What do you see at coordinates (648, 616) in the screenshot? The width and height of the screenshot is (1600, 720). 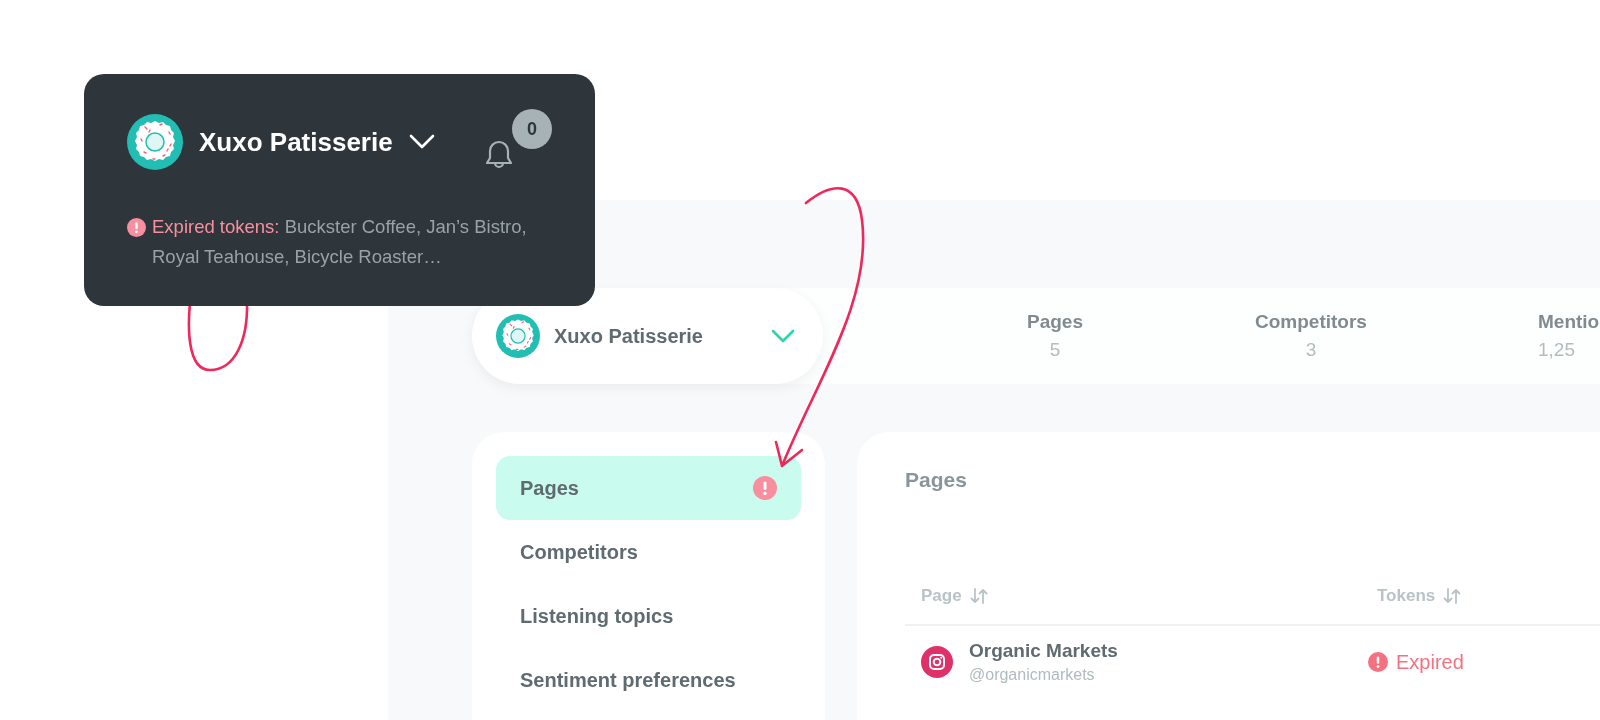 I see `sidebar-item: Listening topics` at bounding box center [648, 616].